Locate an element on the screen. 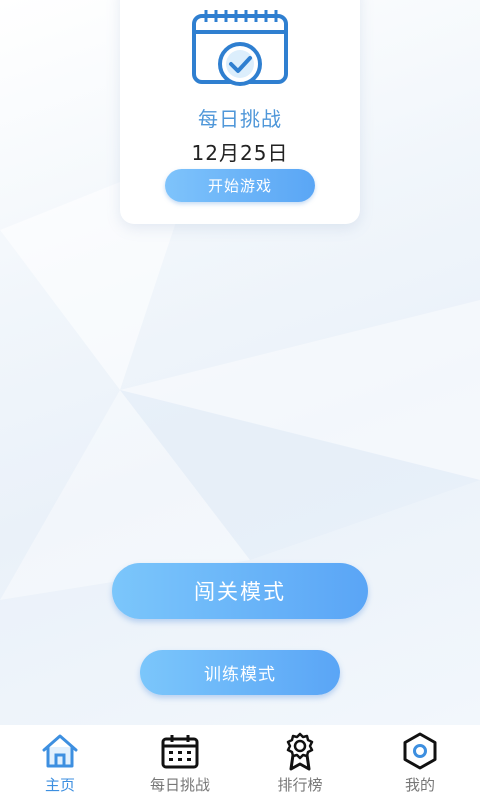 Image resolution: width=480 pixels, height=800 pixels. home-icon is located at coordinates (60, 751).